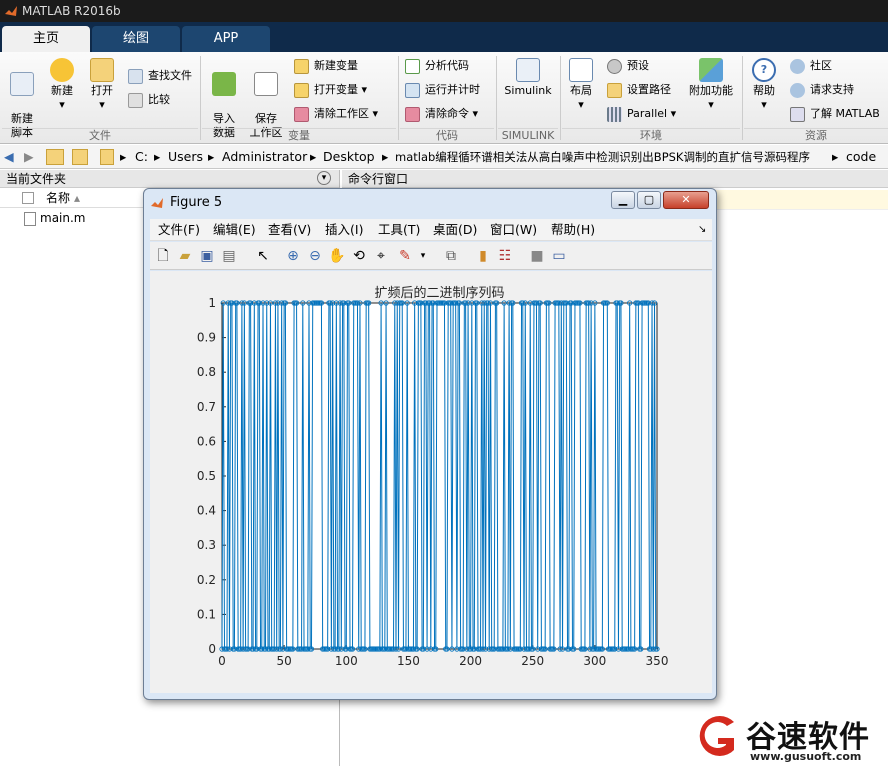  I want to click on rotate-3d-icon: ⟲, so click(359, 256).